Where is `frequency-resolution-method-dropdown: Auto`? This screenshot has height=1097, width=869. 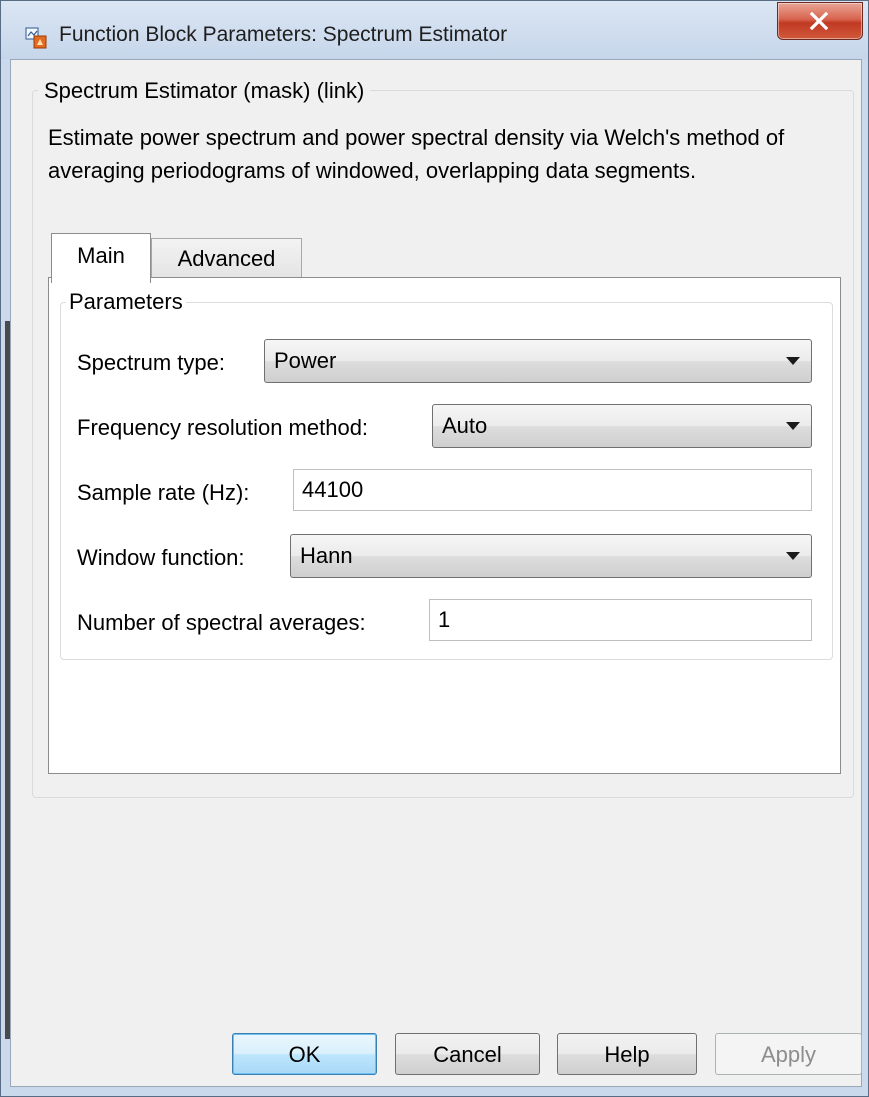 frequency-resolution-method-dropdown: Auto is located at coordinates (622, 426).